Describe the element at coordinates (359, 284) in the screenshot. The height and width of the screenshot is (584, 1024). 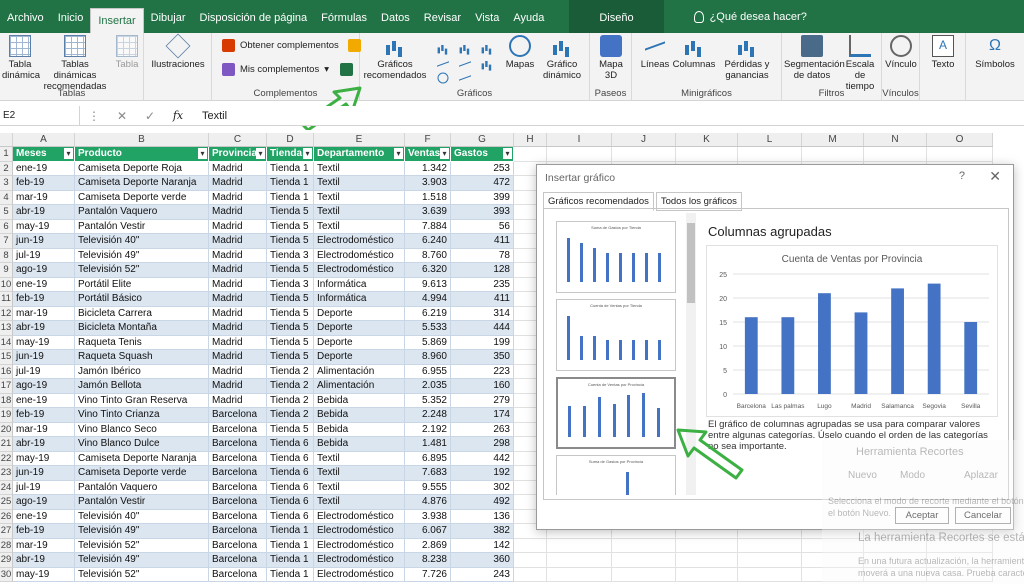
I see `table-cell: Informática` at that location.